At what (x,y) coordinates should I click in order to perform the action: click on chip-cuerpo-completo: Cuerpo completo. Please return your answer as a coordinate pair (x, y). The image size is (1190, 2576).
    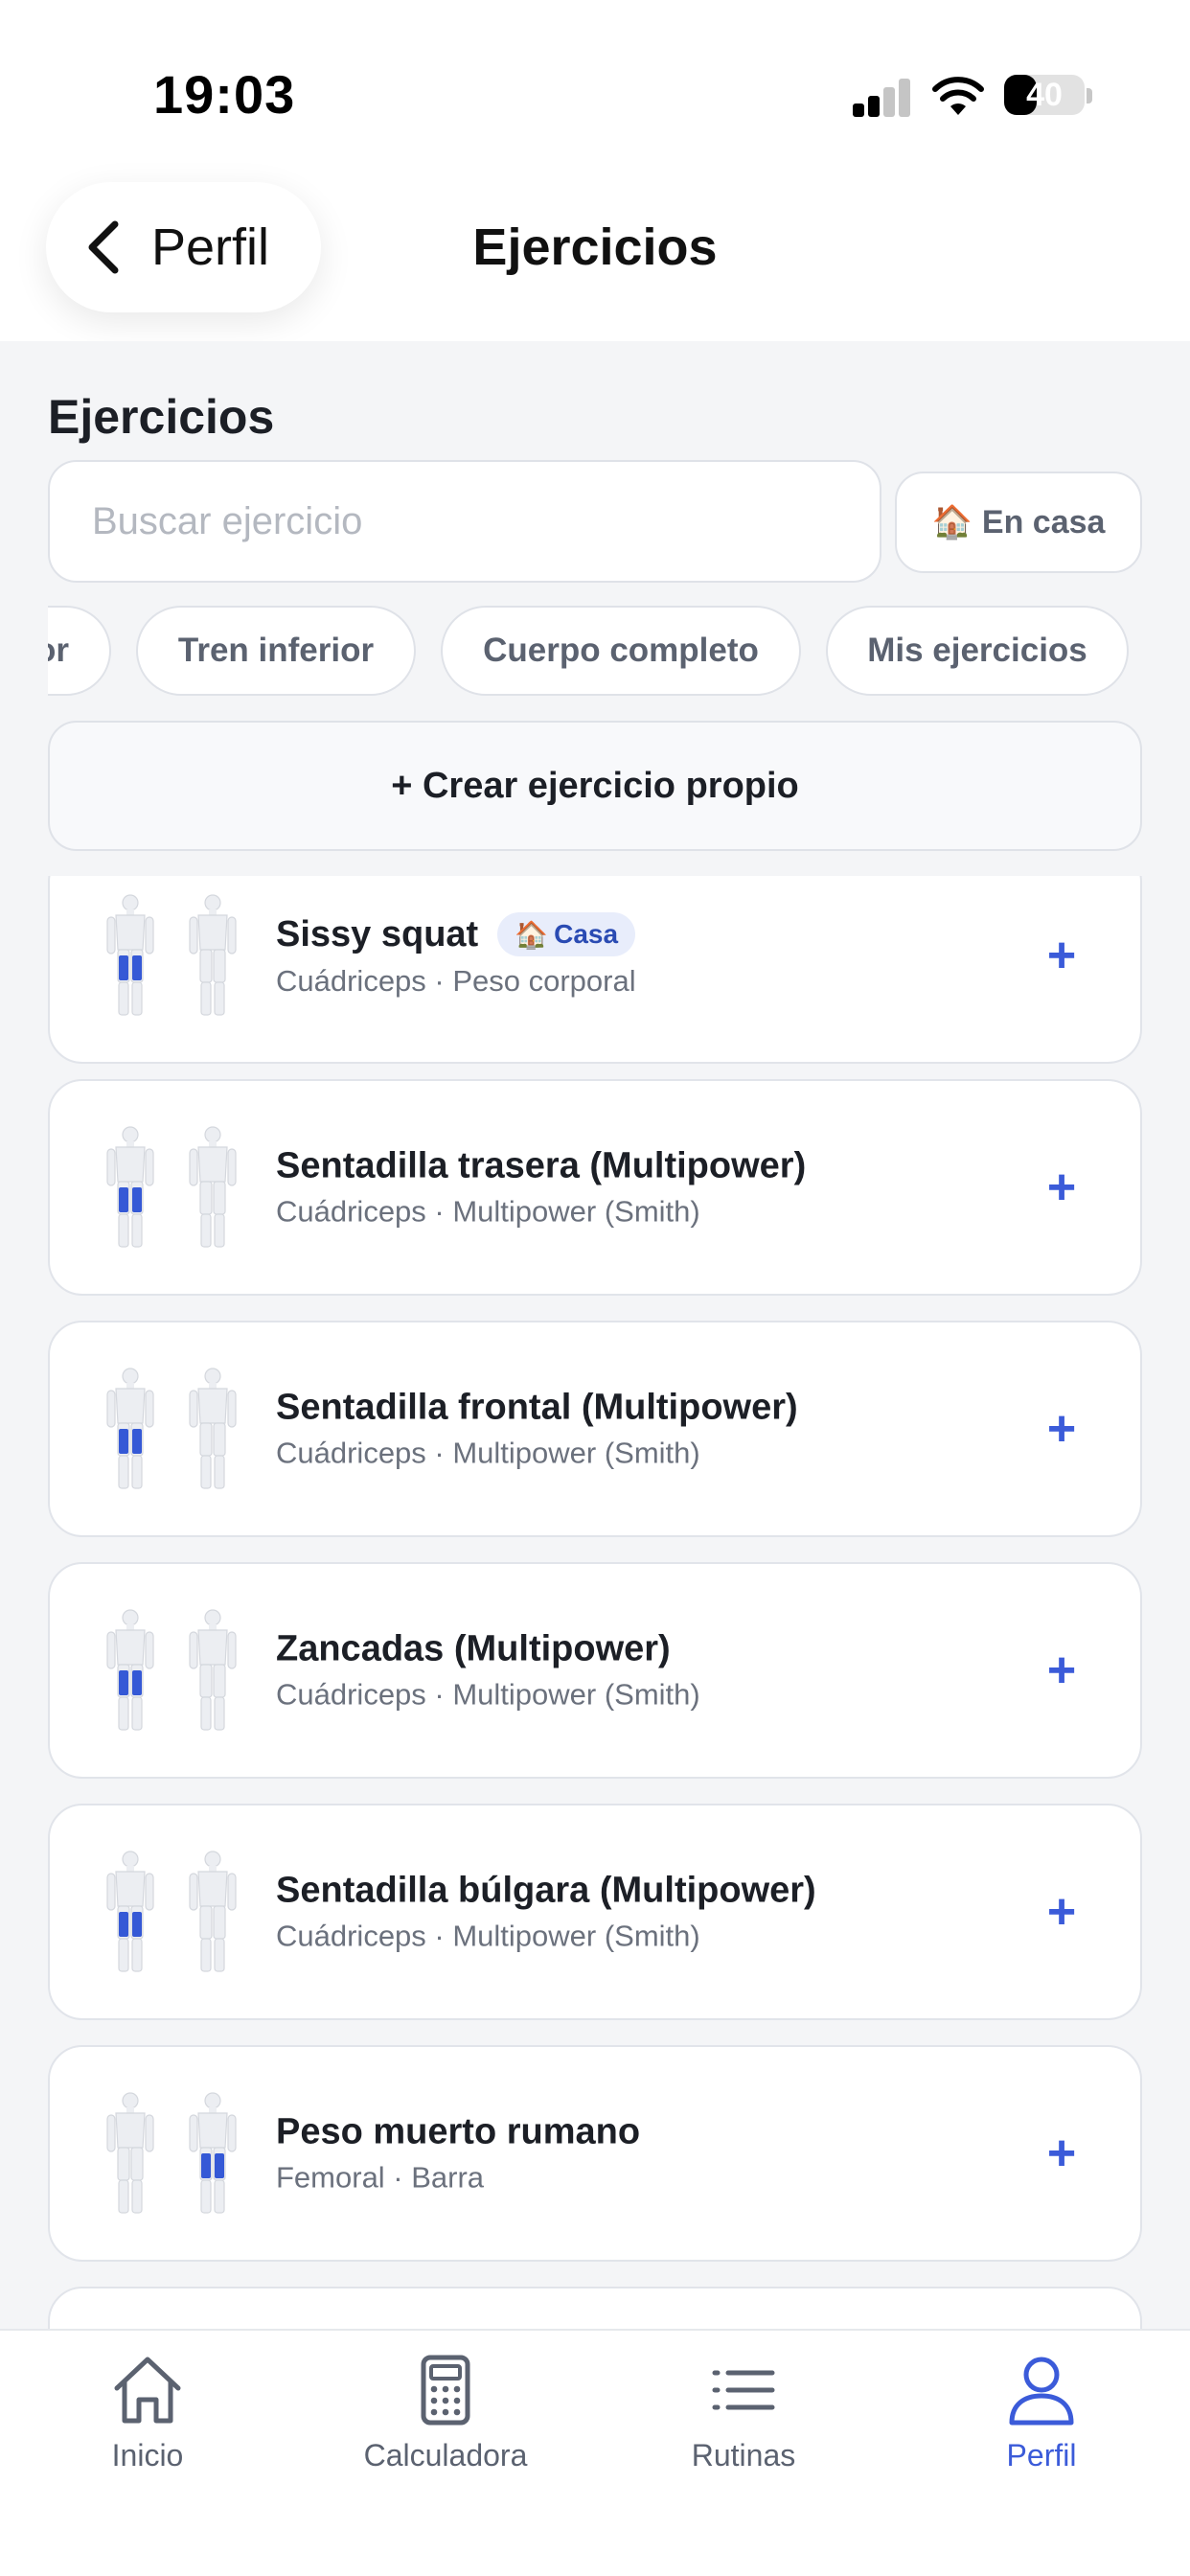
    Looking at the image, I should click on (621, 651).